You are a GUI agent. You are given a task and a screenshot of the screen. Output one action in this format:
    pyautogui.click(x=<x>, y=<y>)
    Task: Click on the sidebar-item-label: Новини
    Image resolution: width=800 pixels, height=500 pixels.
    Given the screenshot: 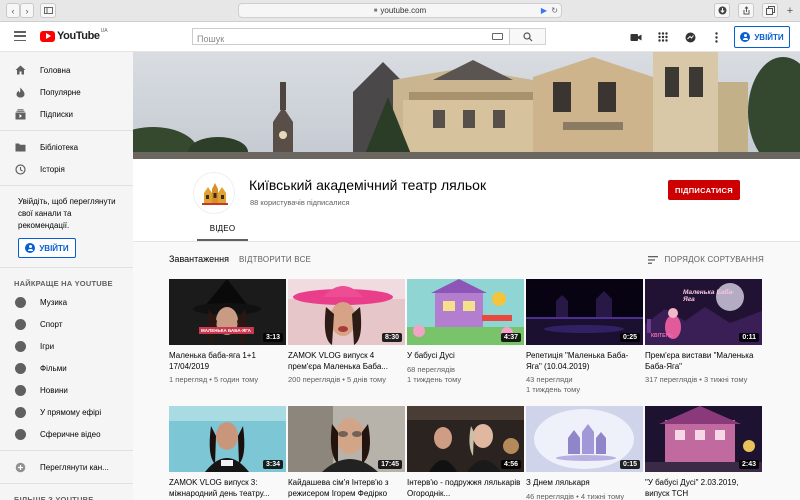 What is the action you would take?
    pyautogui.click(x=54, y=390)
    